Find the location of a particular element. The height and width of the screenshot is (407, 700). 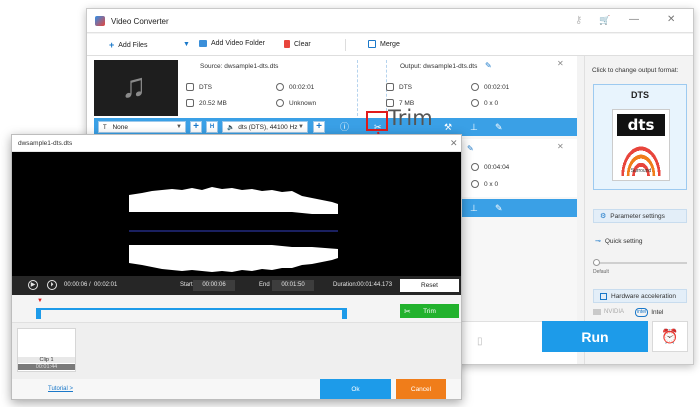

trim-dialog-title: dwsample1-dts.dts is located at coordinates (45, 143).